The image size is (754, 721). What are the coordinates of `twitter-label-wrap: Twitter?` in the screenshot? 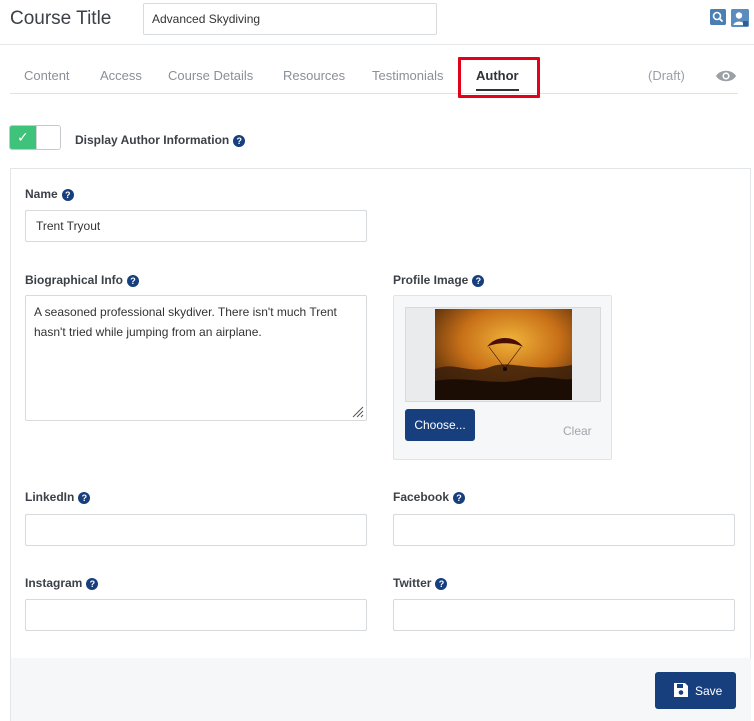 It's located at (420, 583).